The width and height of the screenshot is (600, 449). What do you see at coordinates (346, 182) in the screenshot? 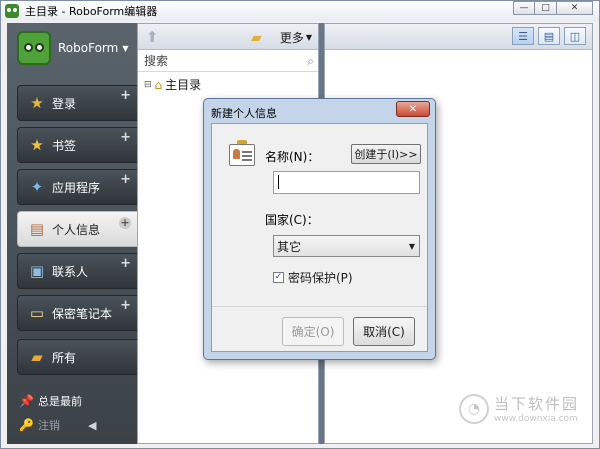
I see `name-field` at bounding box center [346, 182].